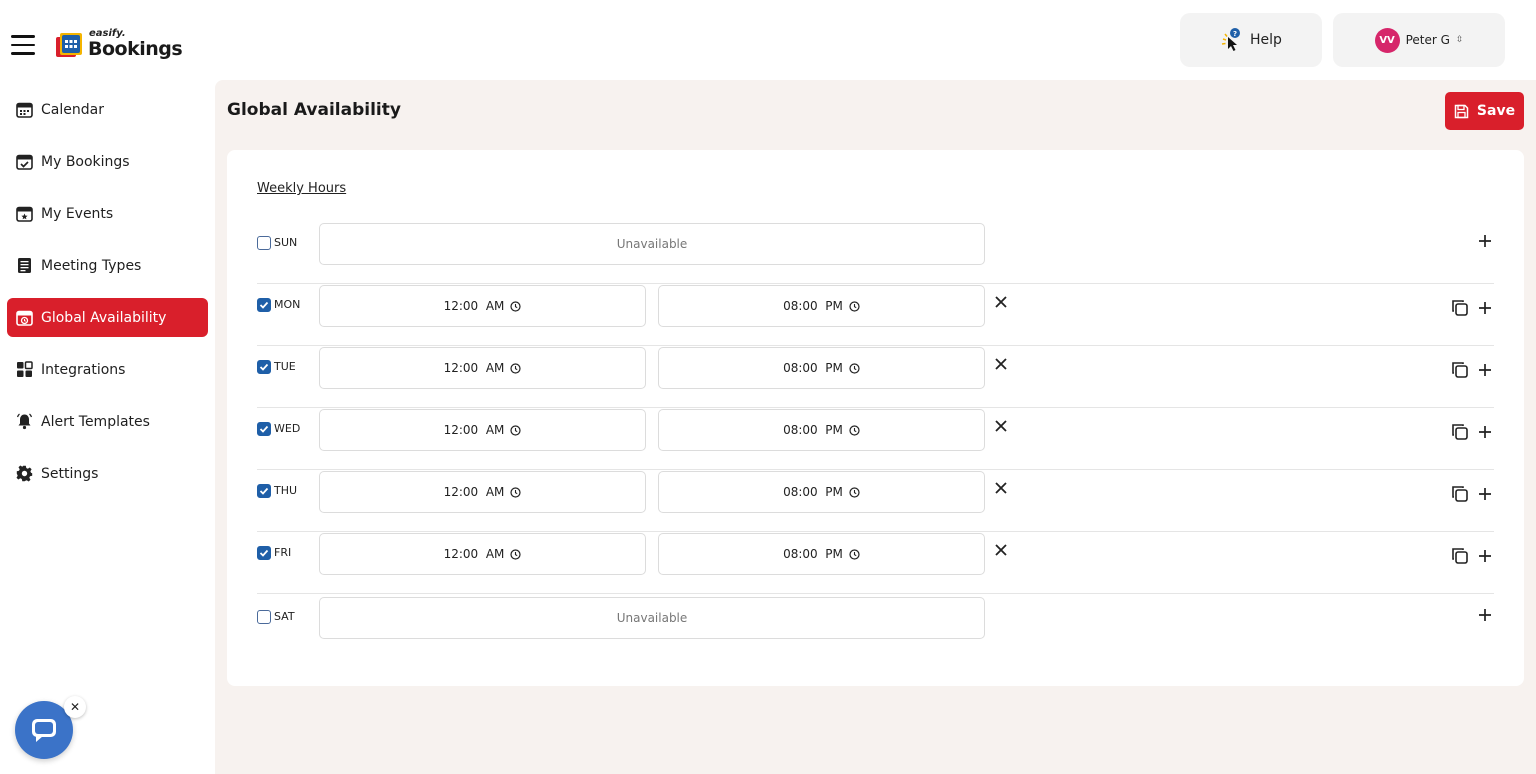 The height and width of the screenshot is (774, 1536). I want to click on chat-close-icon: ✕, so click(75, 707).